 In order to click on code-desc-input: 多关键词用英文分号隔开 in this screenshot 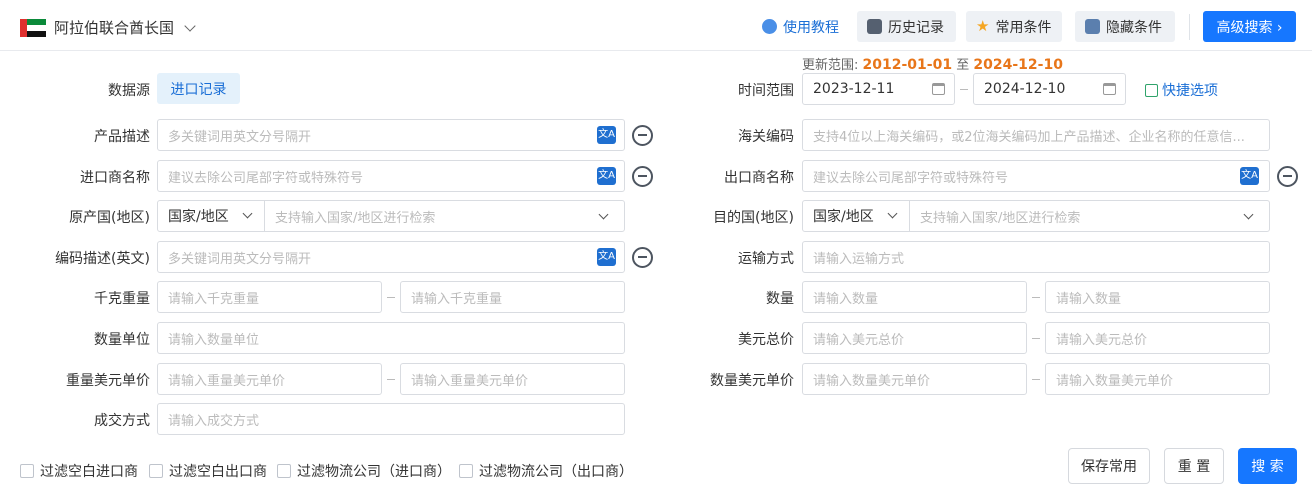, I will do `click(391, 257)`.